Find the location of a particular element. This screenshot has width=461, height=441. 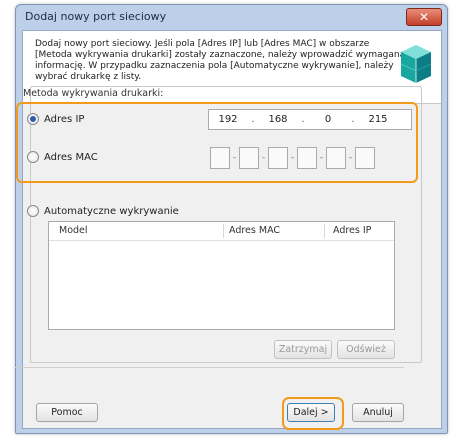

refresh-button: Odśwież is located at coordinates (366, 349).